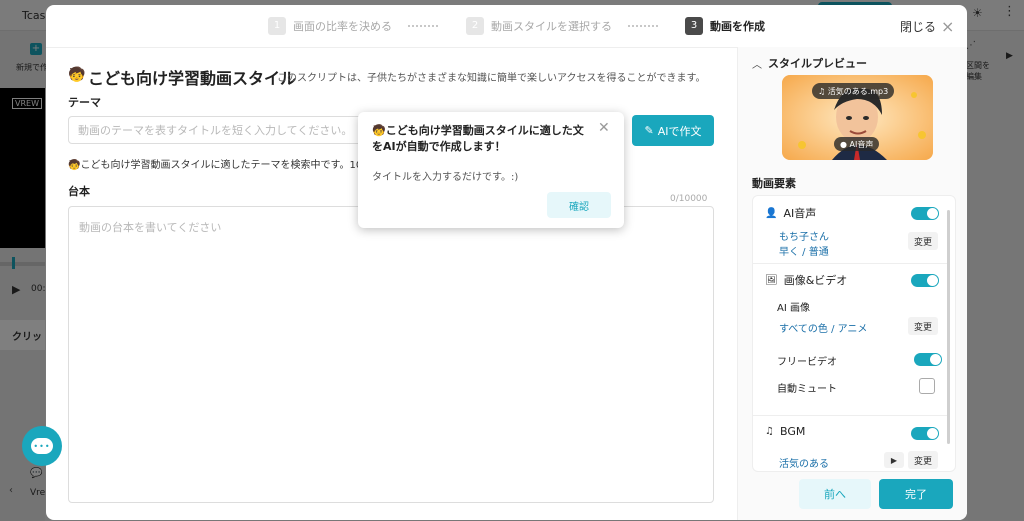  Describe the element at coordinates (845, 144) in the screenshot. I see `person-voice-icon: ●` at that location.